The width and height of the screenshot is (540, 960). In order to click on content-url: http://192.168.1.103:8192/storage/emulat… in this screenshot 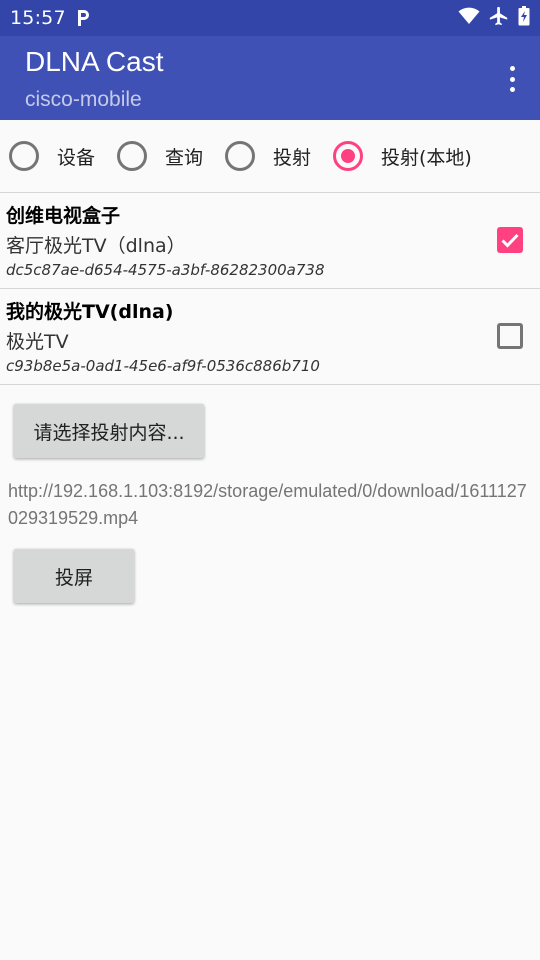, I will do `click(267, 504)`.